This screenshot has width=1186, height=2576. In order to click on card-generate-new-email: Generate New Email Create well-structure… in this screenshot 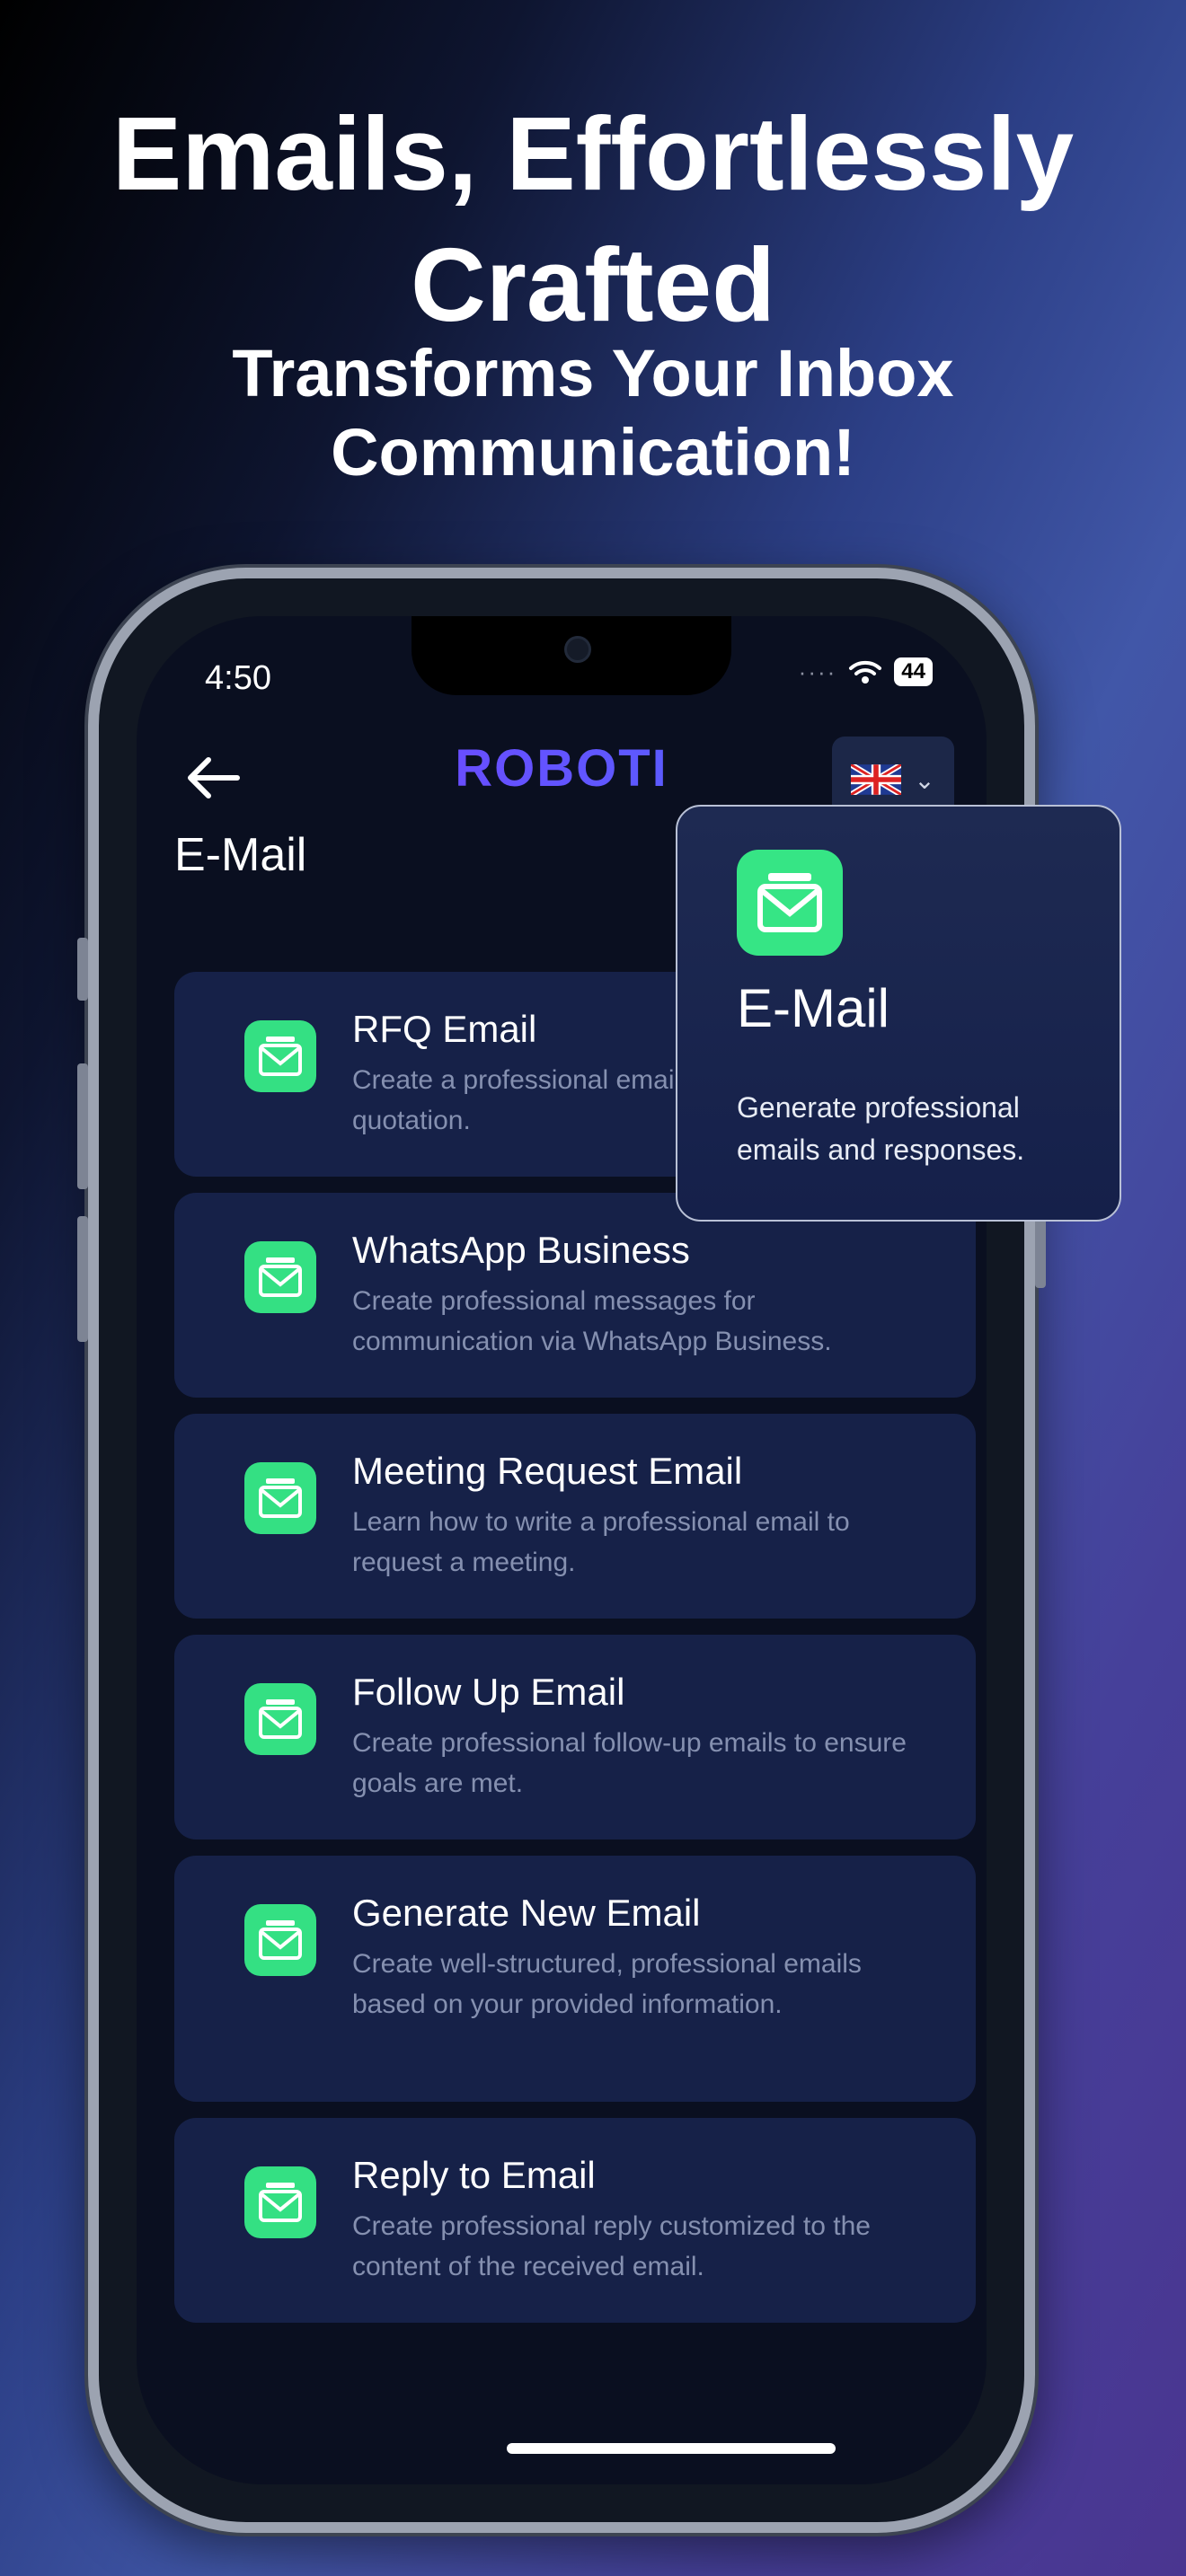, I will do `click(575, 1979)`.